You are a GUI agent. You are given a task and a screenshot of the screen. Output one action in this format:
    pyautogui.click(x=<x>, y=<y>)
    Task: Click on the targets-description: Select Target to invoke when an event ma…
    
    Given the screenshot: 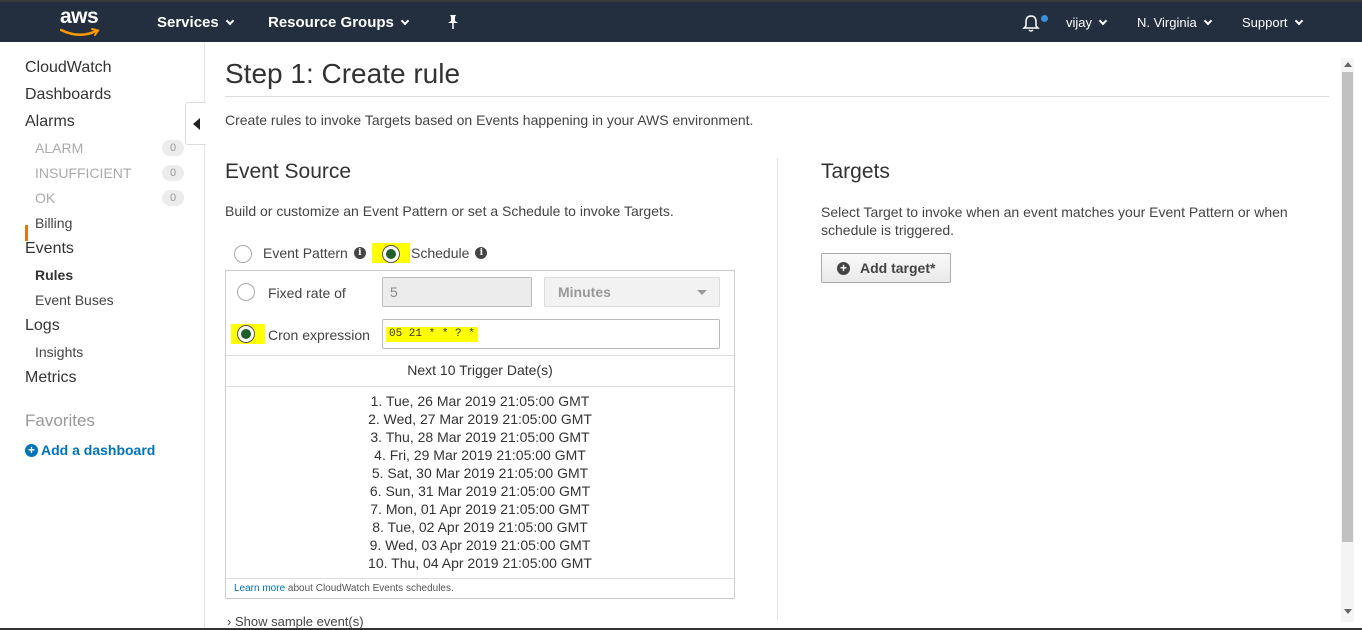 What is the action you would take?
    pyautogui.click(x=1054, y=221)
    